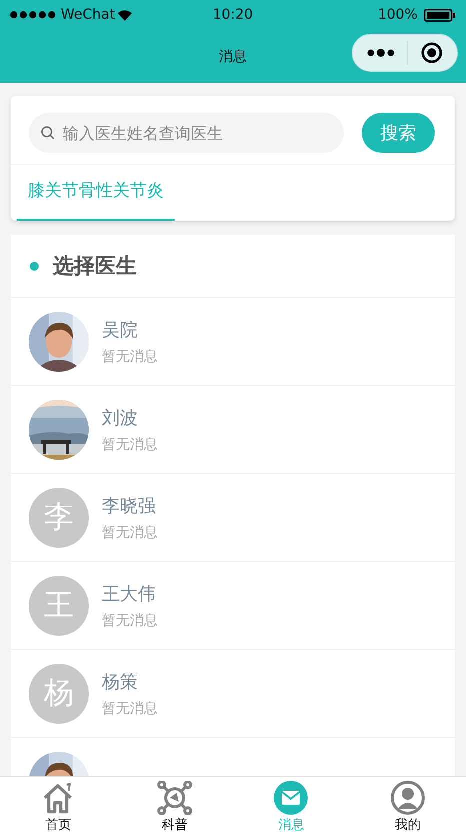 The image size is (466, 836). What do you see at coordinates (233, 430) in the screenshot?
I see `doctor-item: 刘波 暂无消息` at bounding box center [233, 430].